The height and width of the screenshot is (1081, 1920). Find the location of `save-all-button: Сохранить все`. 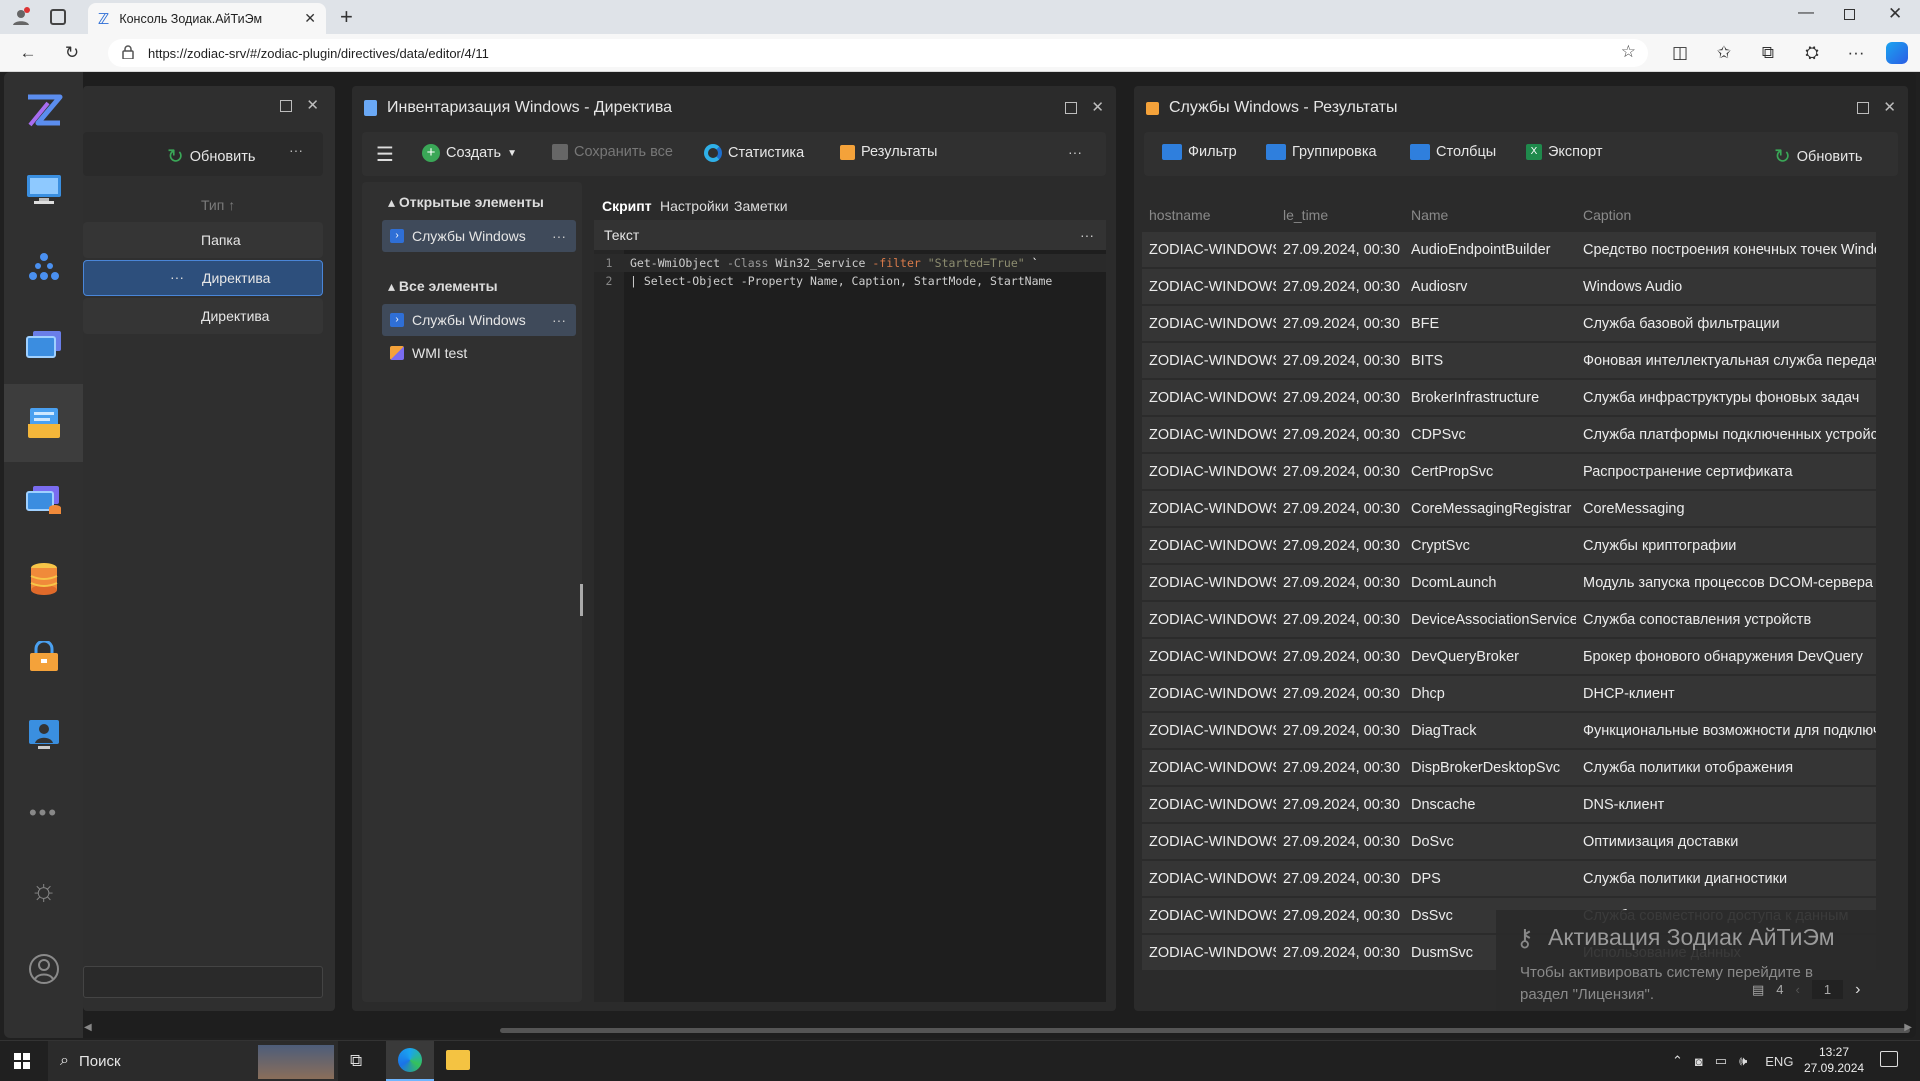

save-all-button: Сохранить все is located at coordinates (612, 152).